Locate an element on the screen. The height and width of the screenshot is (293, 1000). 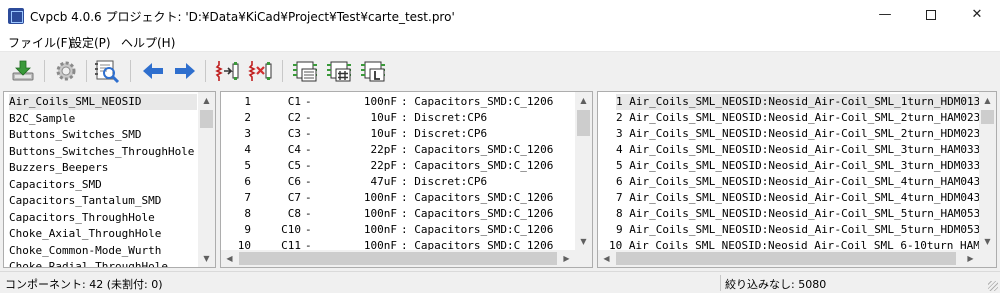
component-row: 1 C1- 100nF: Capacitors_SMD:C_1206 is located at coordinates (399, 102).